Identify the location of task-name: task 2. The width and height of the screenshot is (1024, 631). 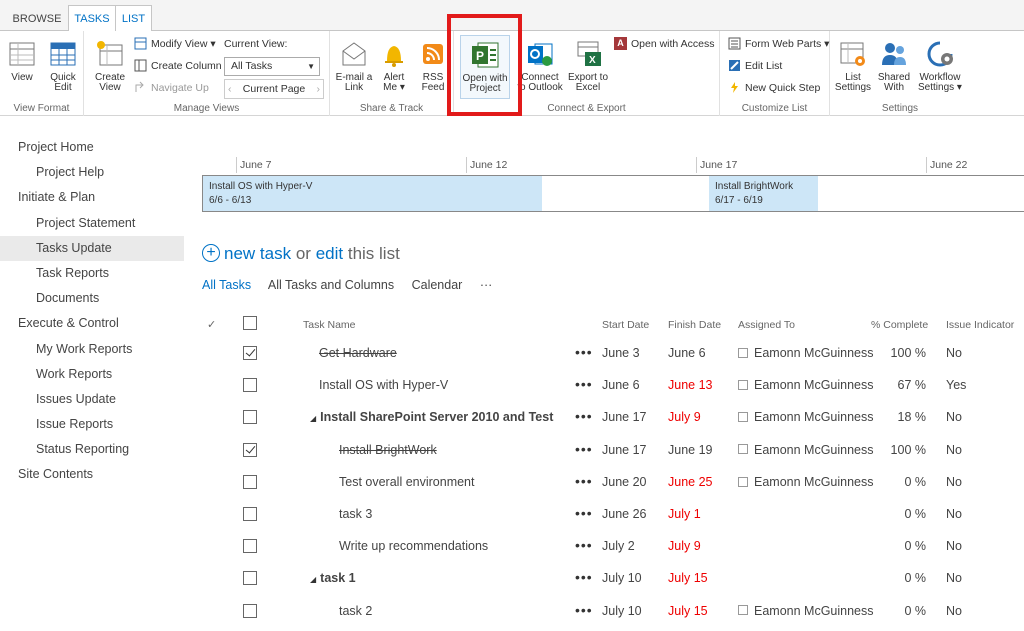
(355, 611).